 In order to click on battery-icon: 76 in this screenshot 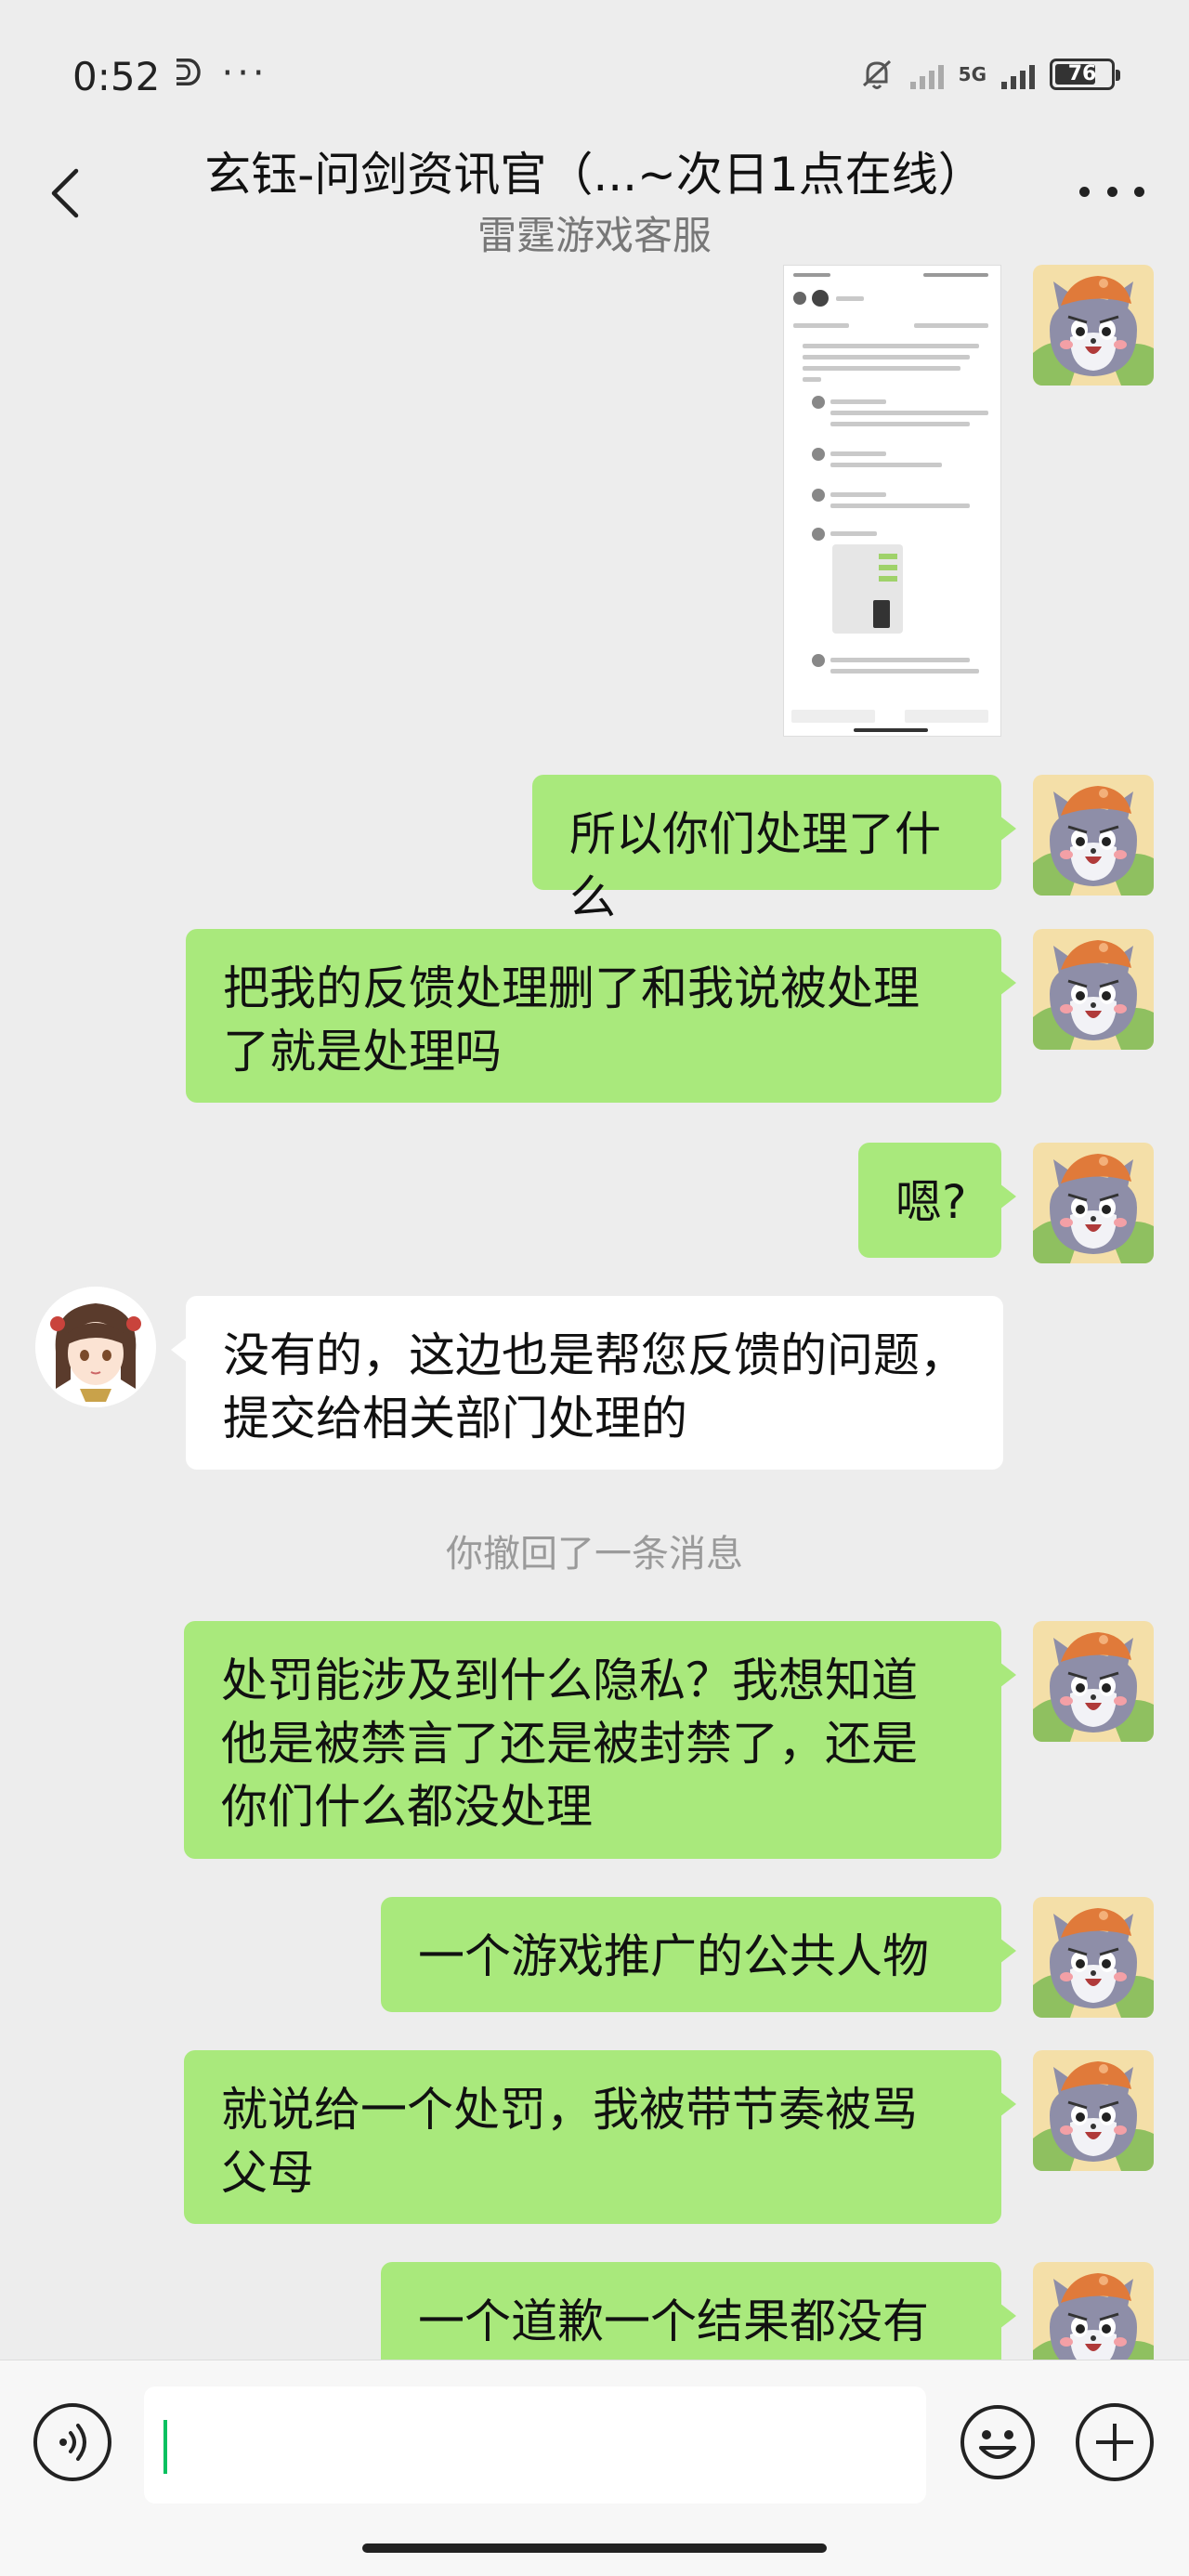, I will do `click(1085, 74)`.